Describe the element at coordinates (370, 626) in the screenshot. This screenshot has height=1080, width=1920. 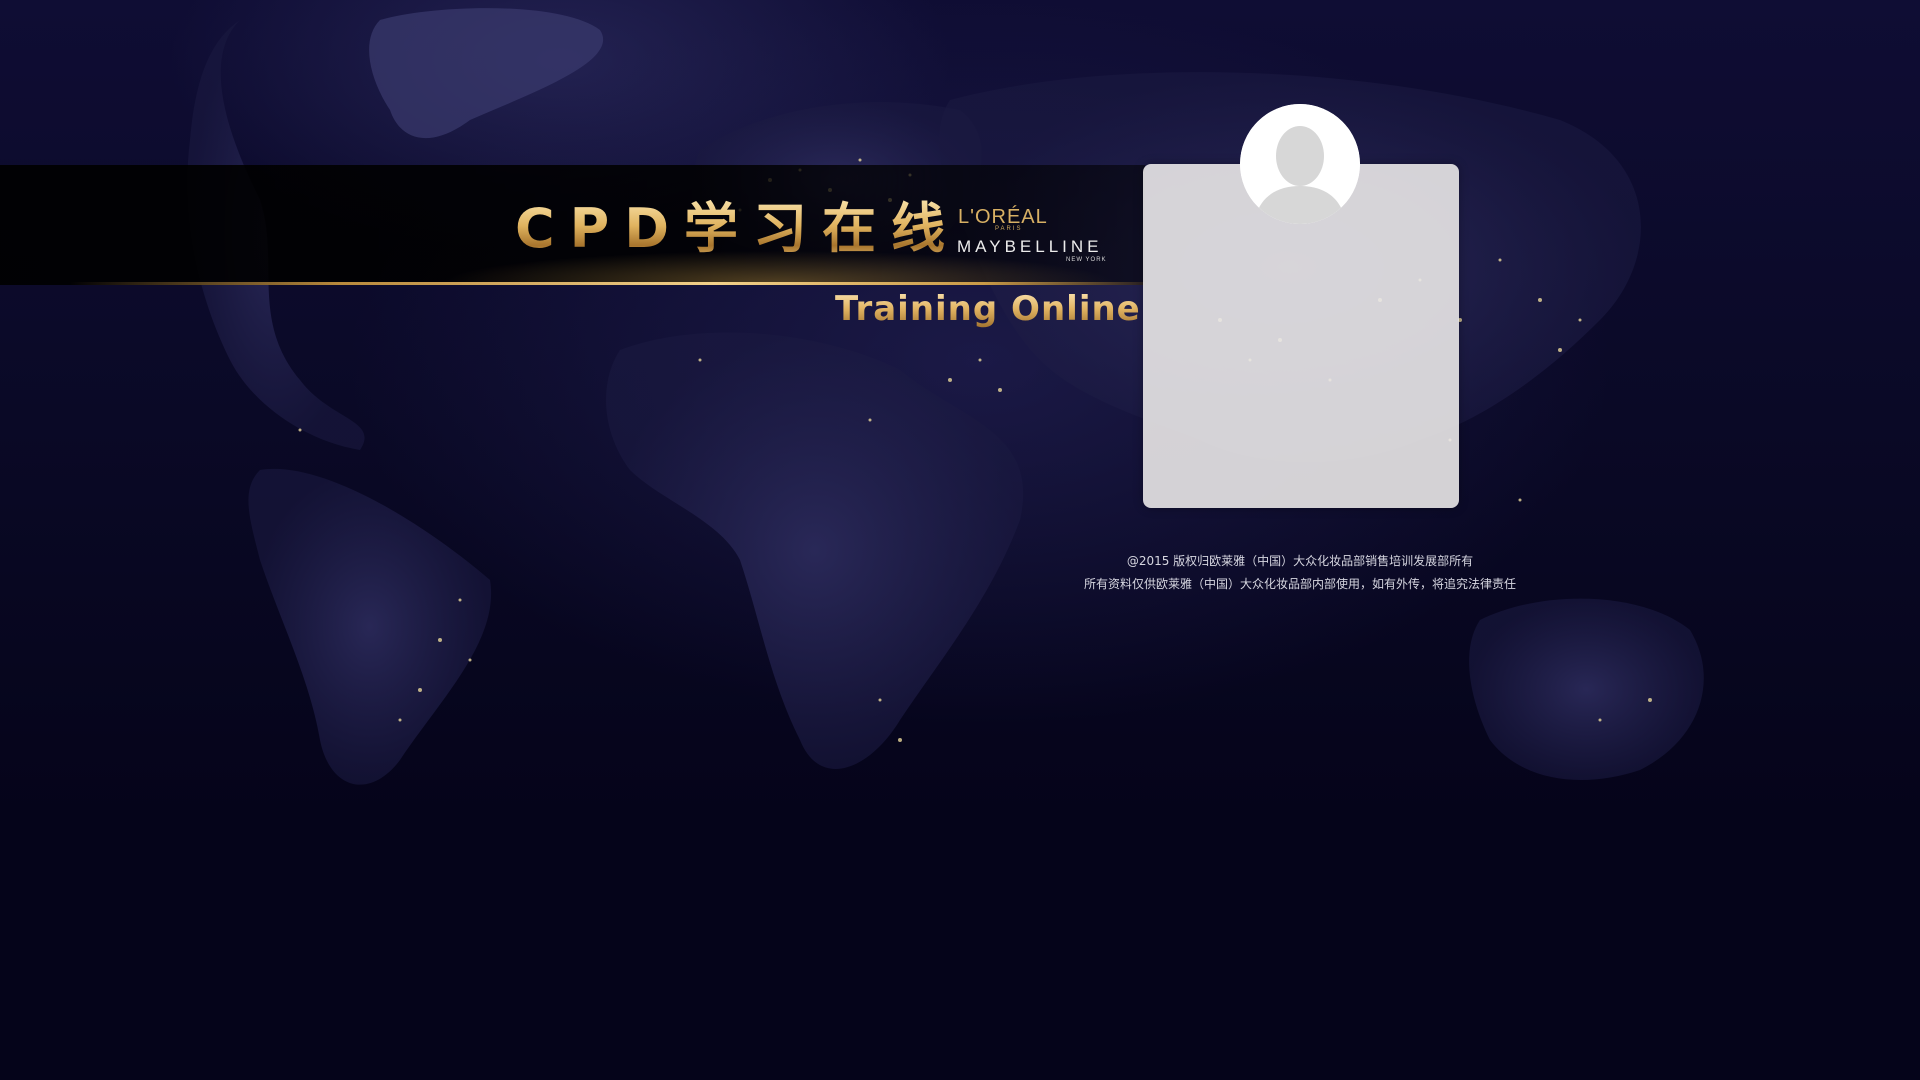
I see `south-america-shape` at that location.